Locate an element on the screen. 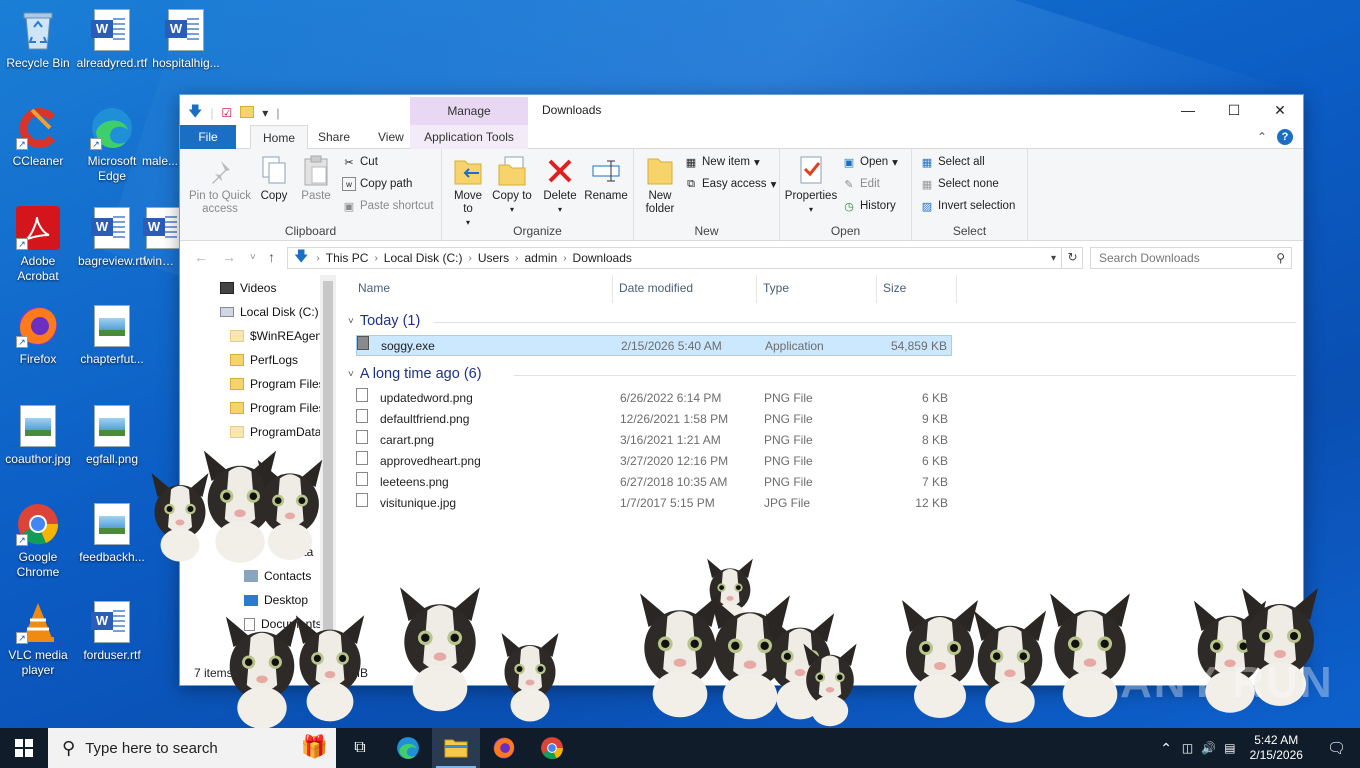 Image resolution: width=1360 pixels, height=768 pixels. maximize-button: ☐ is located at coordinates (1234, 110).